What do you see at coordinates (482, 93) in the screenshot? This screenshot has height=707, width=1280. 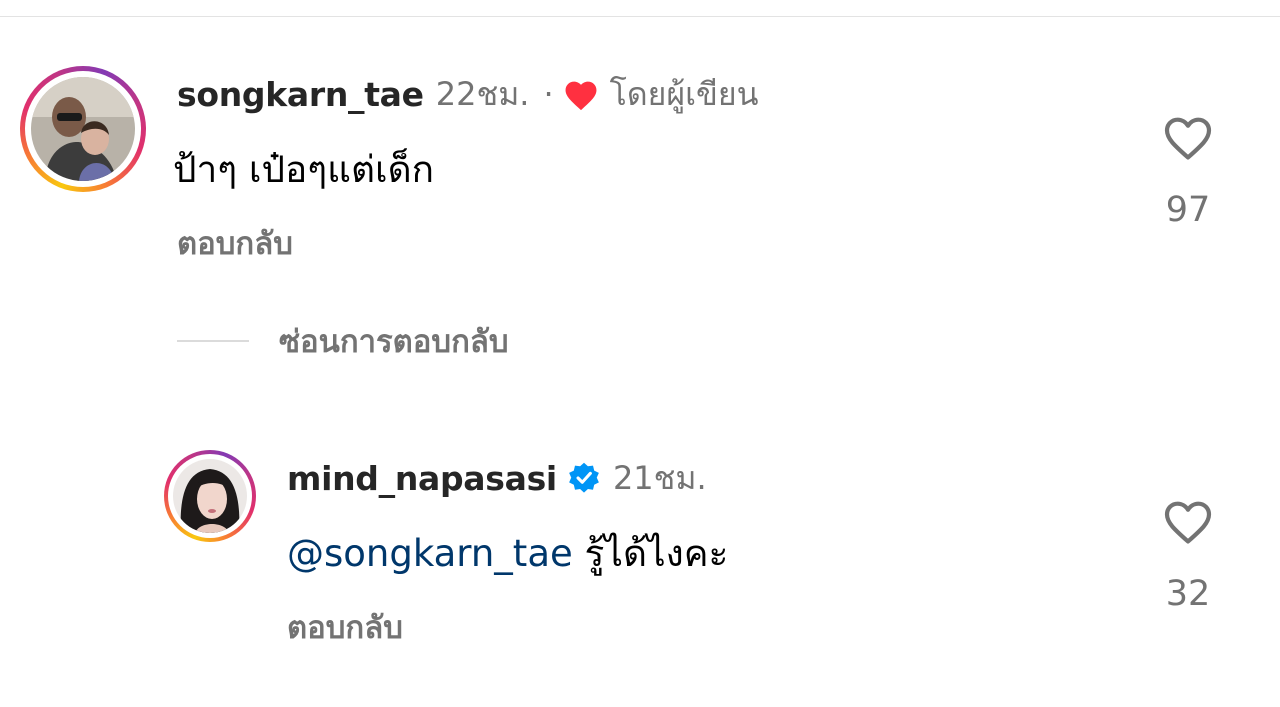 I see `comment-time: 22ชม.` at bounding box center [482, 93].